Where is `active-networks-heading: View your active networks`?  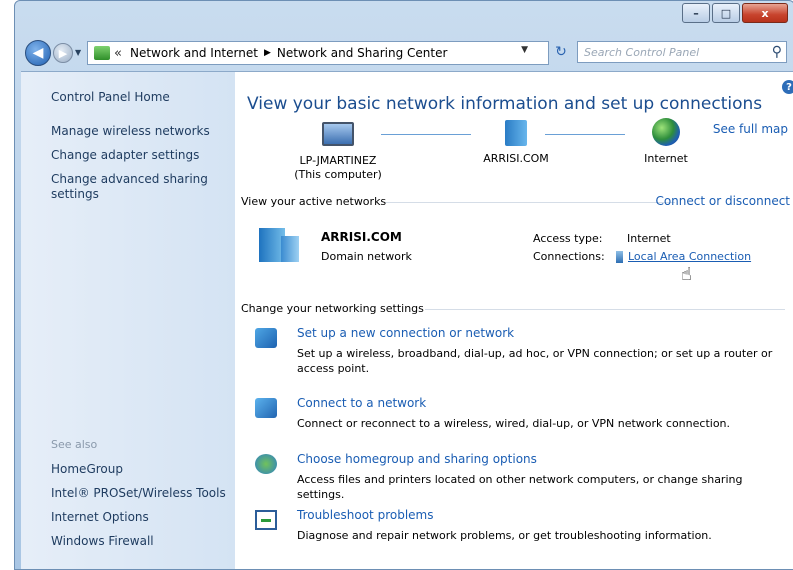 active-networks-heading: View your active networks is located at coordinates (314, 201).